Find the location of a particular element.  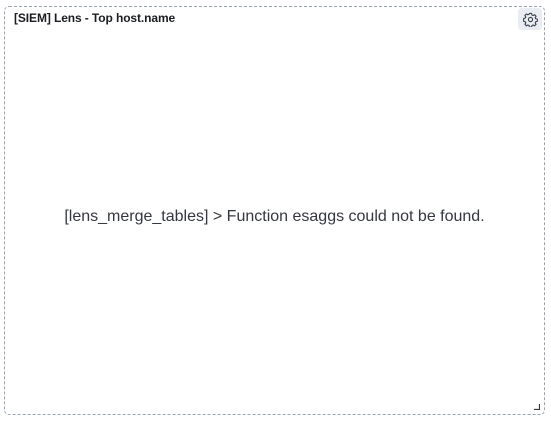

panel-options-button is located at coordinates (530, 19).